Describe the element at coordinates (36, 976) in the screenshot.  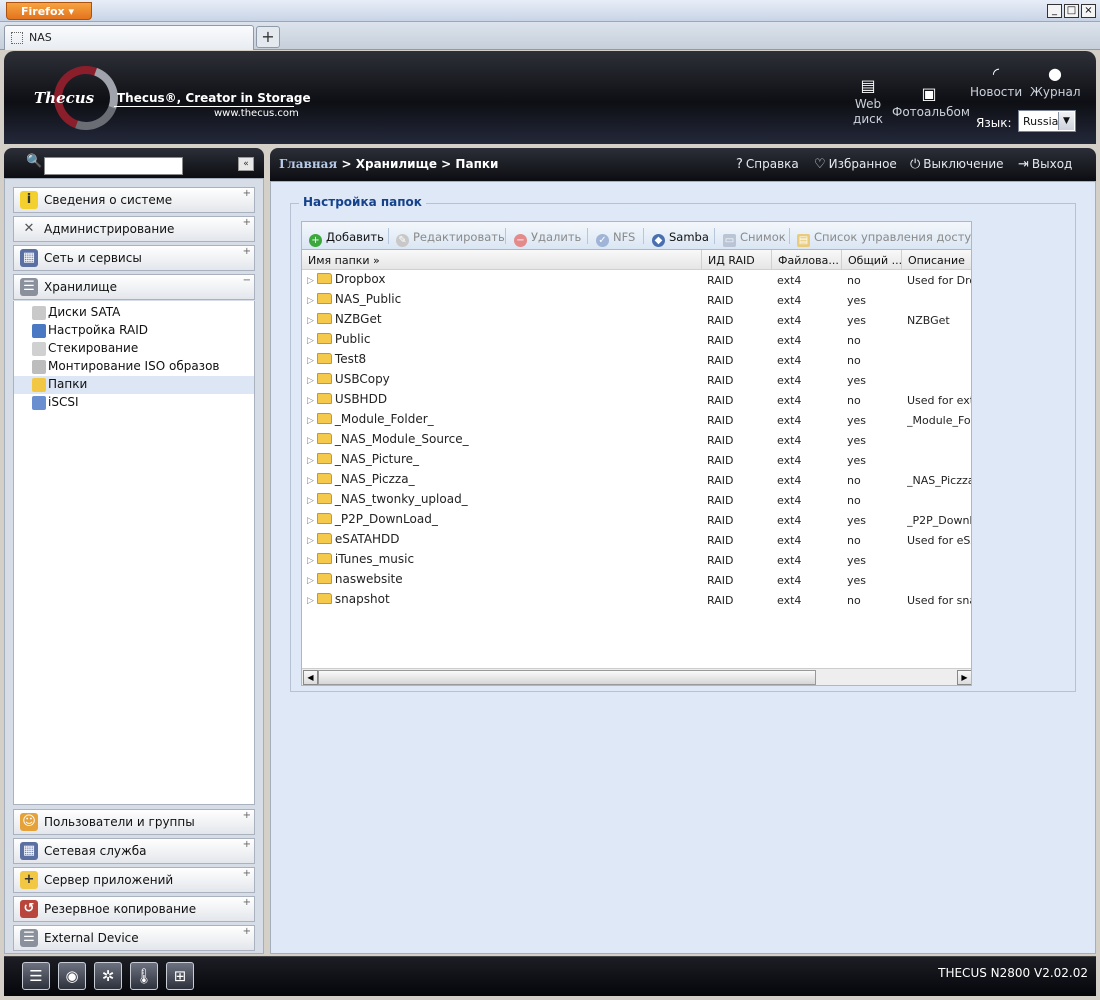
I see `raid-status-icon: ☰` at that location.